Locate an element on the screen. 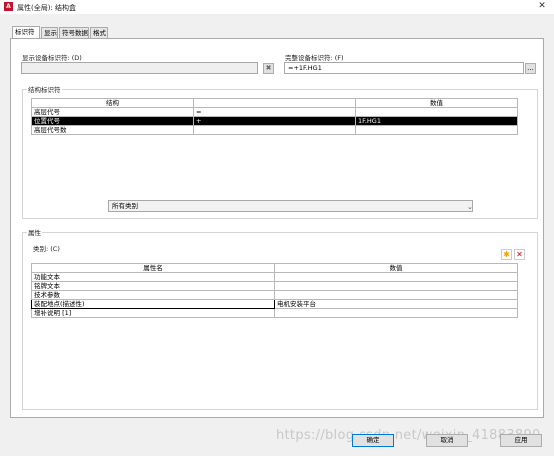  properties-table-header: 属性名 数值 is located at coordinates (274, 268).